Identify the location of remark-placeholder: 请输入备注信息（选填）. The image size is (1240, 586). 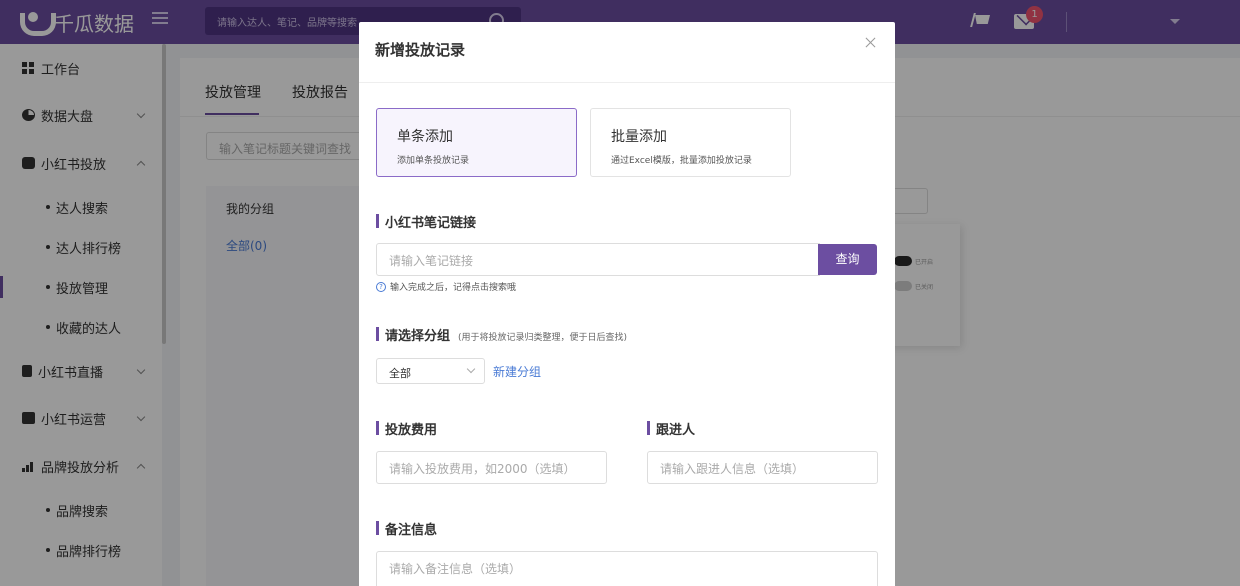
(455, 569).